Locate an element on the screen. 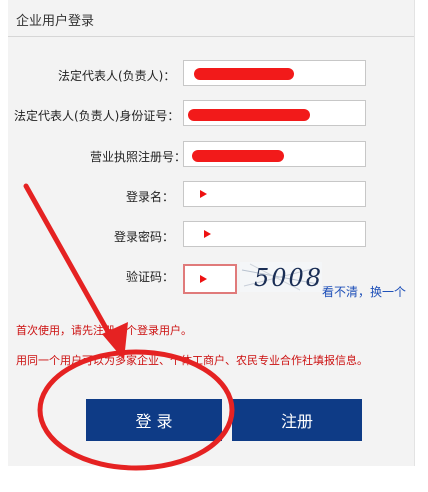 Image resolution: width=428 pixels, height=492 pixels. first-use-notice: 首次使用，请先注册一个登录用户。 is located at coordinates (104, 330).